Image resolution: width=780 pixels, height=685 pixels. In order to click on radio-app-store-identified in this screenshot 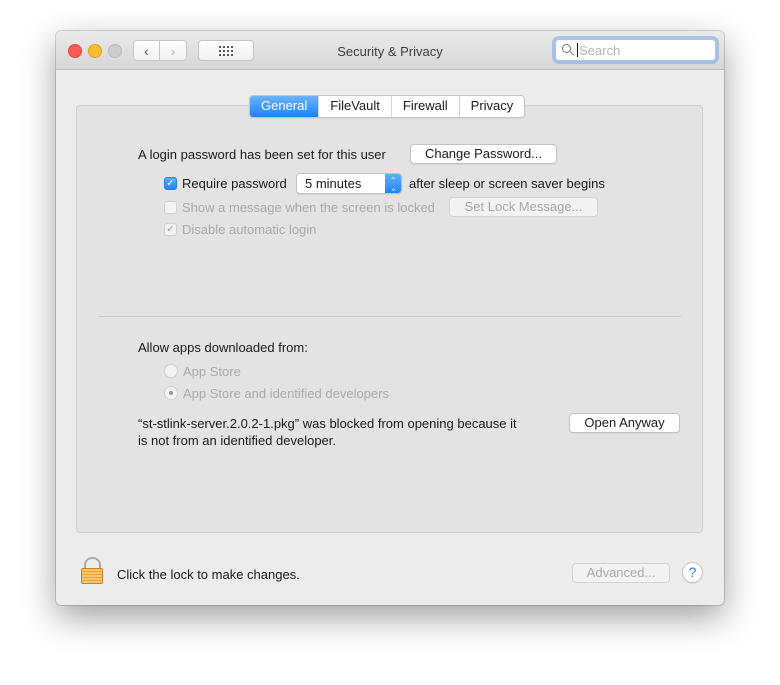, I will do `click(171, 393)`.